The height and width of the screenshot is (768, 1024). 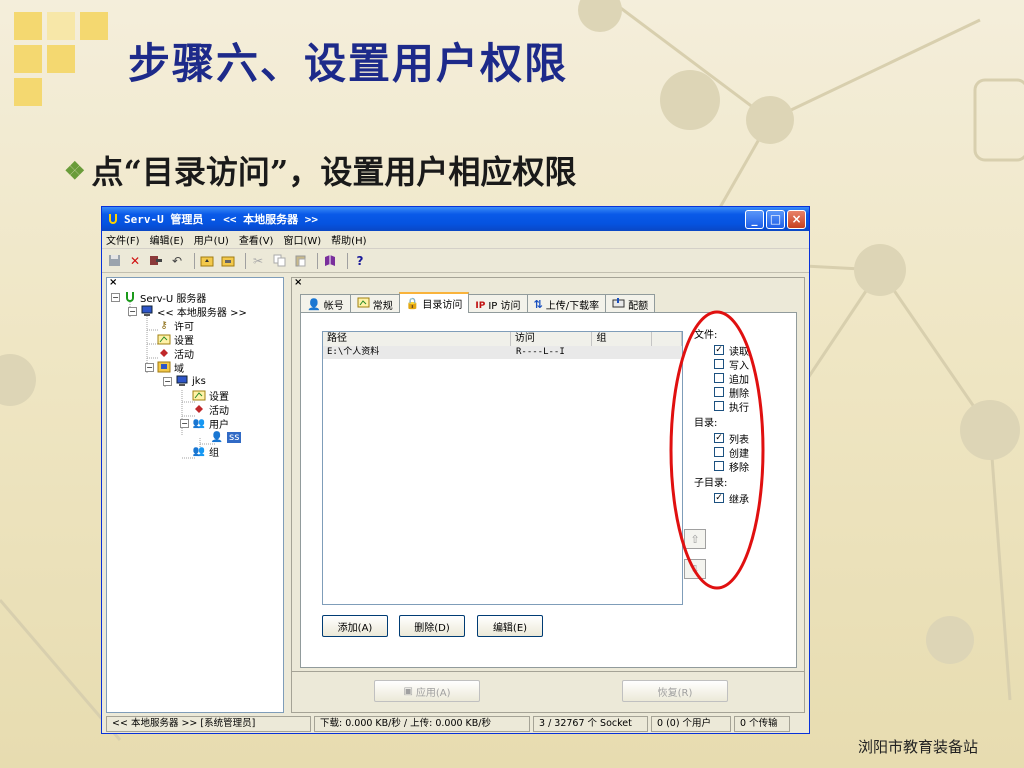 What do you see at coordinates (739, 366) in the screenshot?
I see `permission-label: 写入` at bounding box center [739, 366].